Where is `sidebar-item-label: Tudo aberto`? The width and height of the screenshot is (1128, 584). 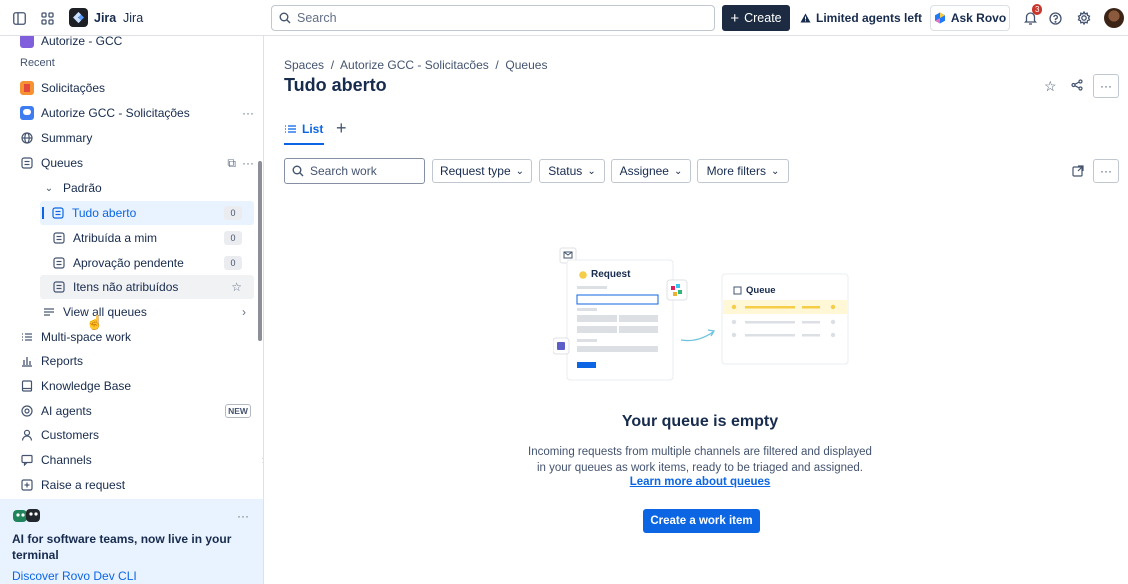 sidebar-item-label: Tudo aberto is located at coordinates (104, 213).